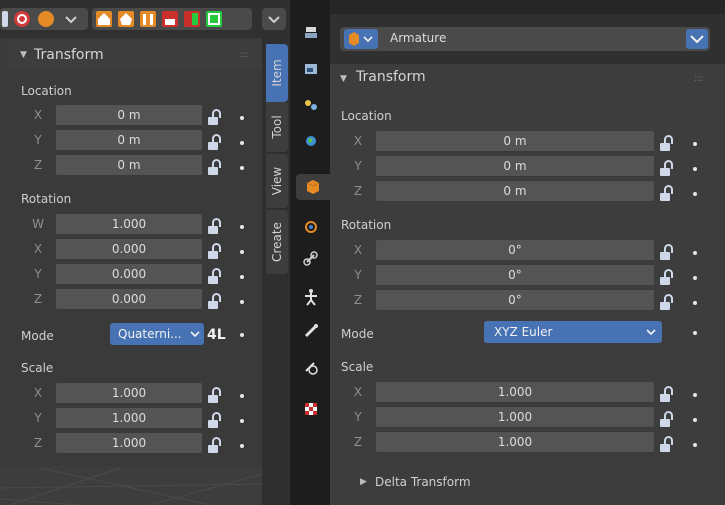 This screenshot has width=725, height=505. I want to click on transform-panel-header: ▼ Transform ::::, so click(136, 55).